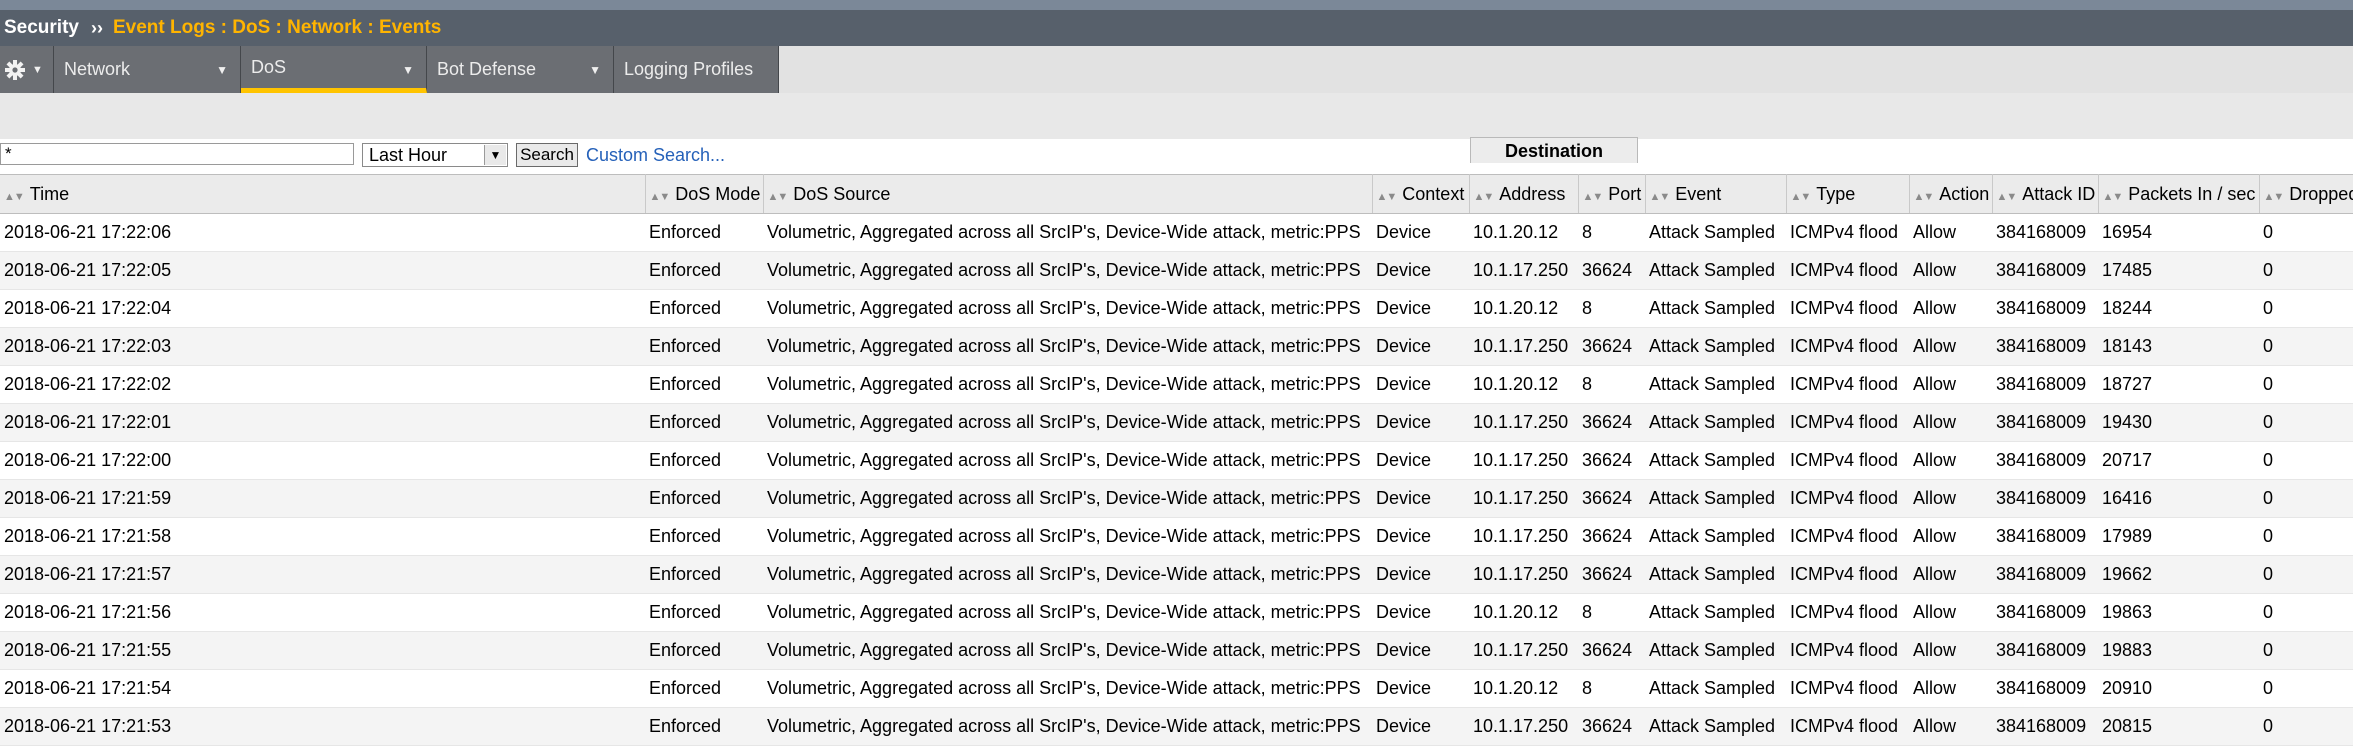 Image resolution: width=2353 pixels, height=754 pixels. Describe the element at coordinates (177, 154) in the screenshot. I see `search-input` at that location.